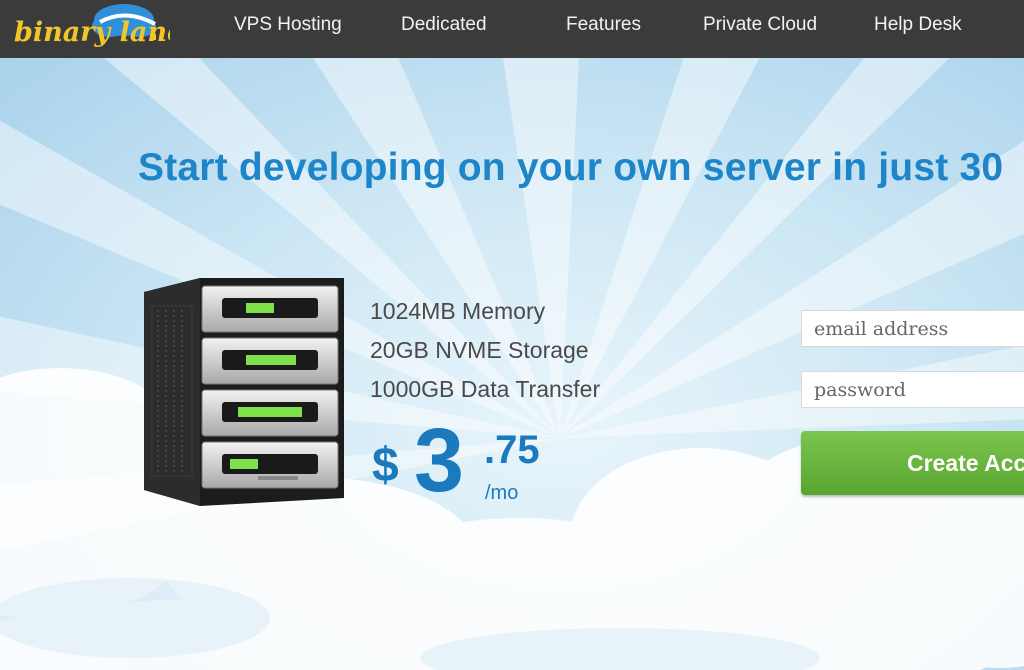 This screenshot has height=670, width=1024. Describe the element at coordinates (912, 328) in the screenshot. I see `email-input` at that location.